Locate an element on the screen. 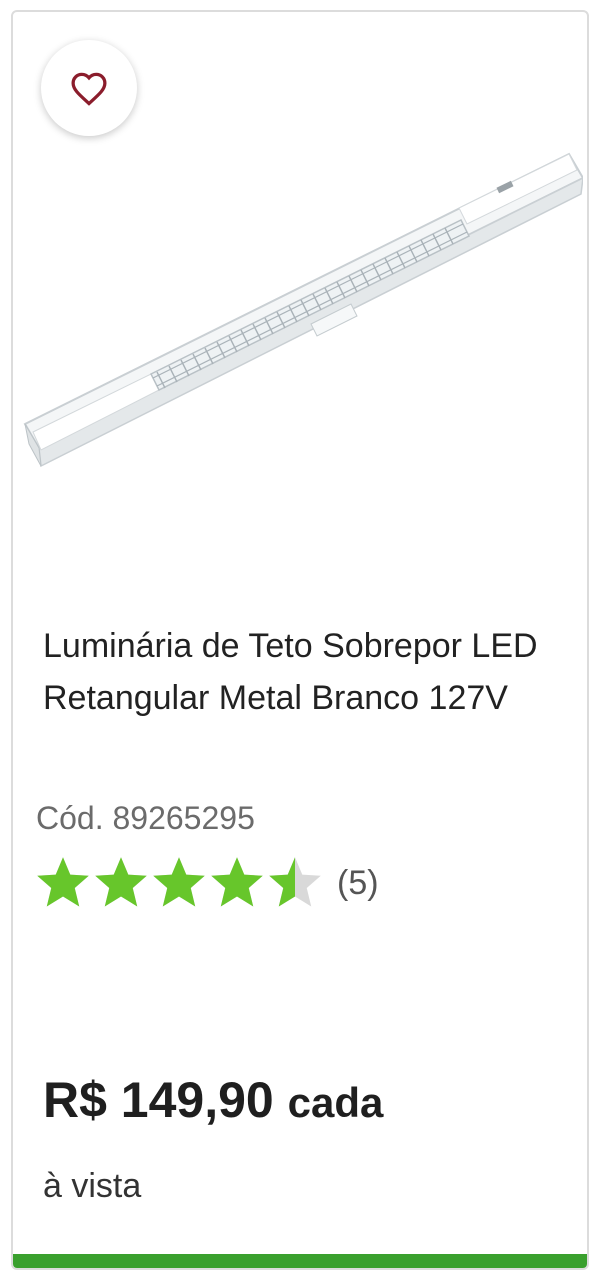 The height and width of the screenshot is (1280, 598). review-count: (5) is located at coordinates (358, 883).